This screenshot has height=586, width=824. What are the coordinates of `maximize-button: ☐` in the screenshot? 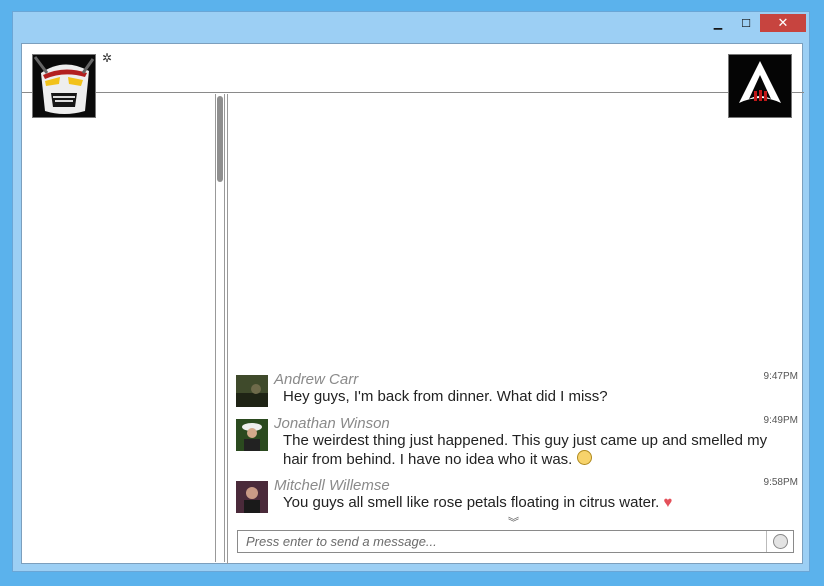 It's located at (746, 23).